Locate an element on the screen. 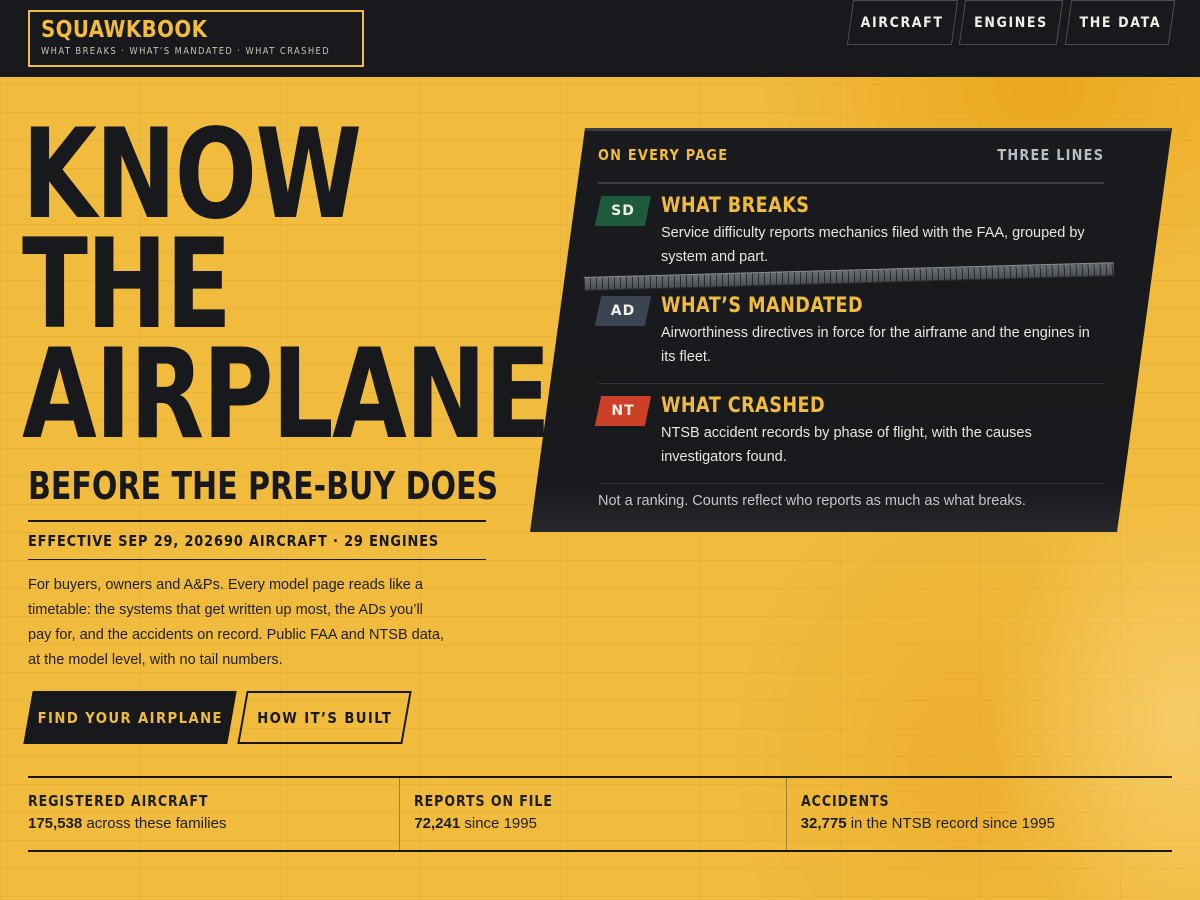 The width and height of the screenshot is (1200, 900). hero-subtitle: BEFORE THE PRE-BUY DOES is located at coordinates (263, 486).